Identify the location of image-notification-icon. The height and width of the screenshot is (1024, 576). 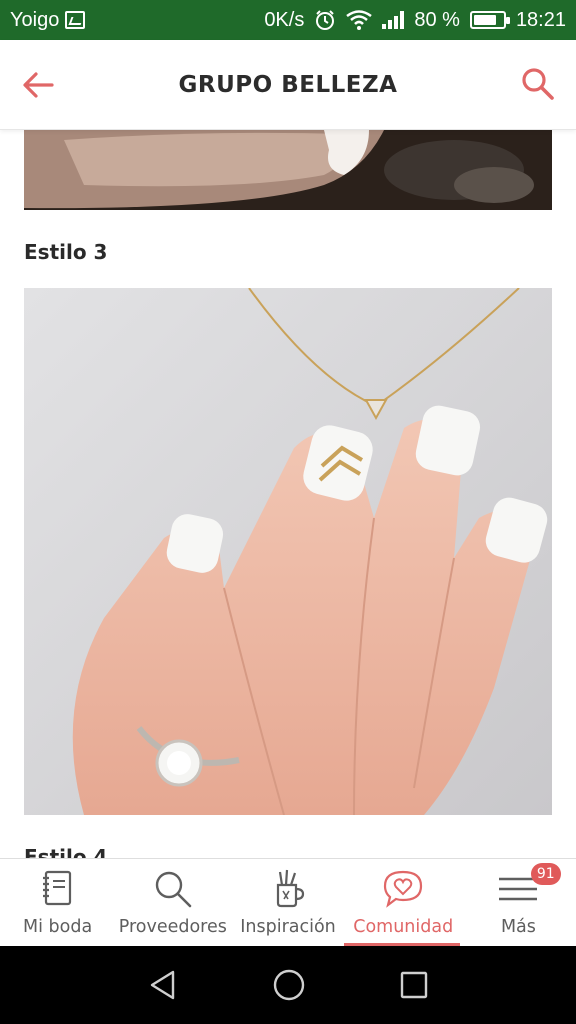
(75, 20).